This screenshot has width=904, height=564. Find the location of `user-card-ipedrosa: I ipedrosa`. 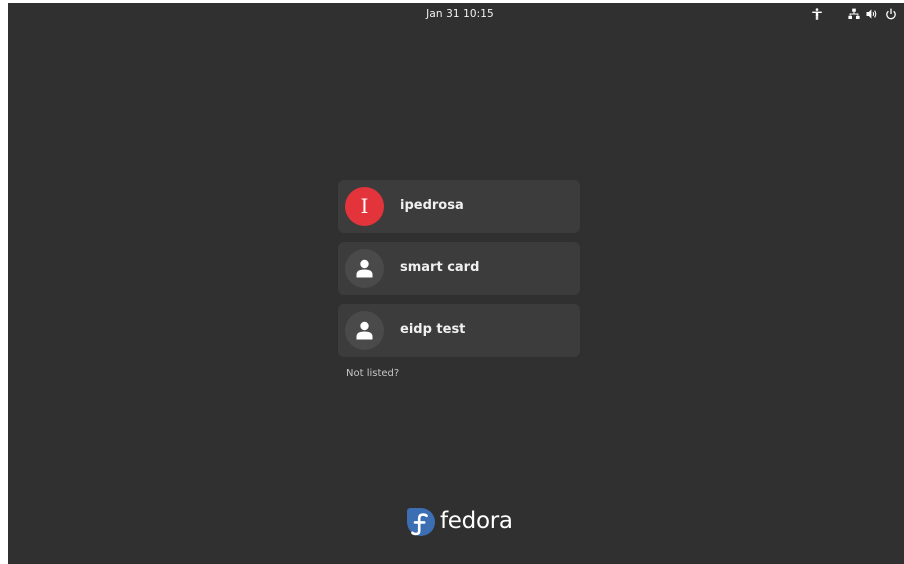

user-card-ipedrosa: I ipedrosa is located at coordinates (459, 206).